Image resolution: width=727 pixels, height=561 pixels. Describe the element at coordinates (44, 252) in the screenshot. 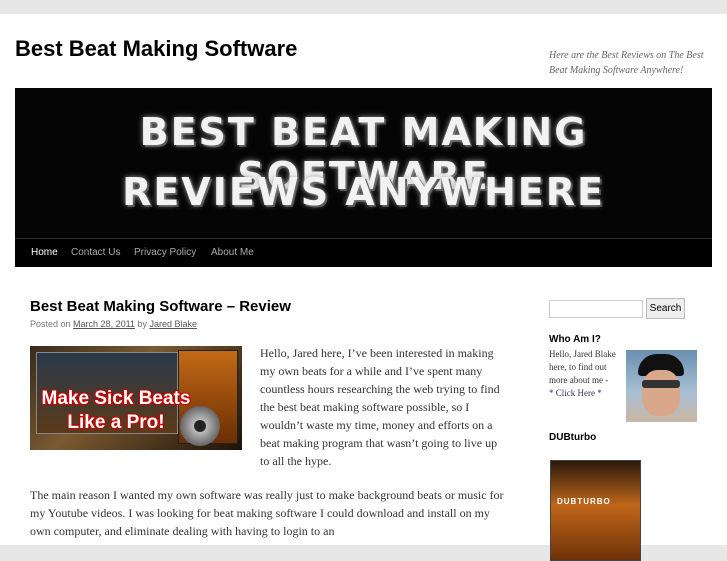

I see `nav-item-home: Home` at that location.